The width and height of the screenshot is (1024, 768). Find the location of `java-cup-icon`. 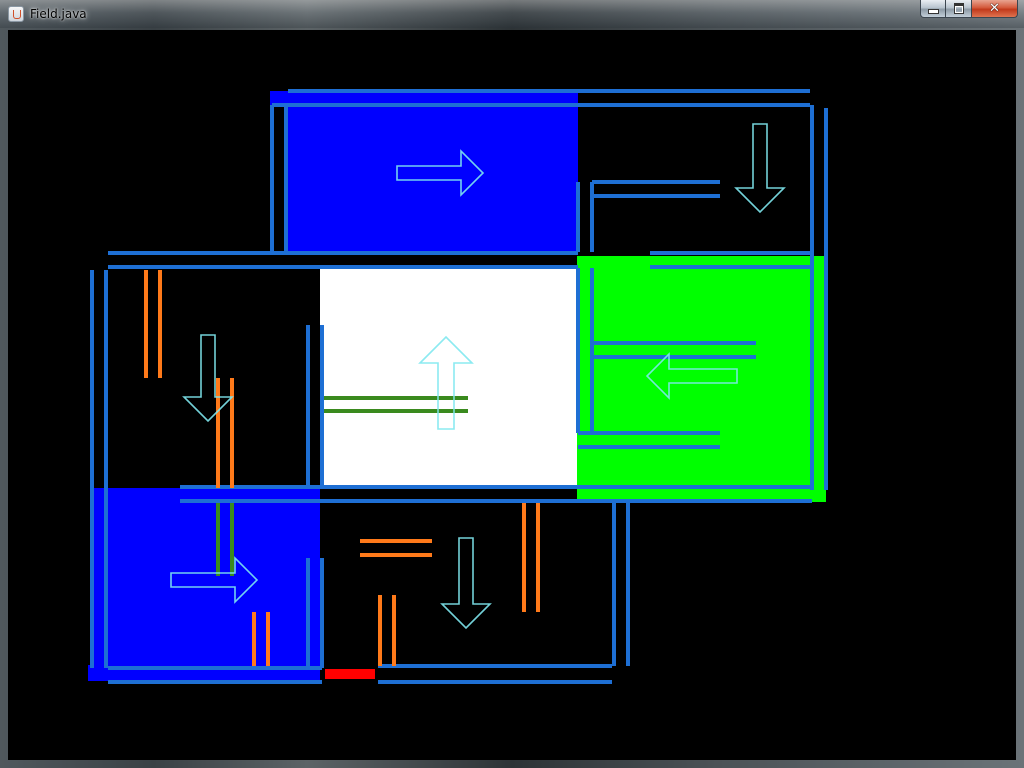

java-cup-icon is located at coordinates (16, 14).